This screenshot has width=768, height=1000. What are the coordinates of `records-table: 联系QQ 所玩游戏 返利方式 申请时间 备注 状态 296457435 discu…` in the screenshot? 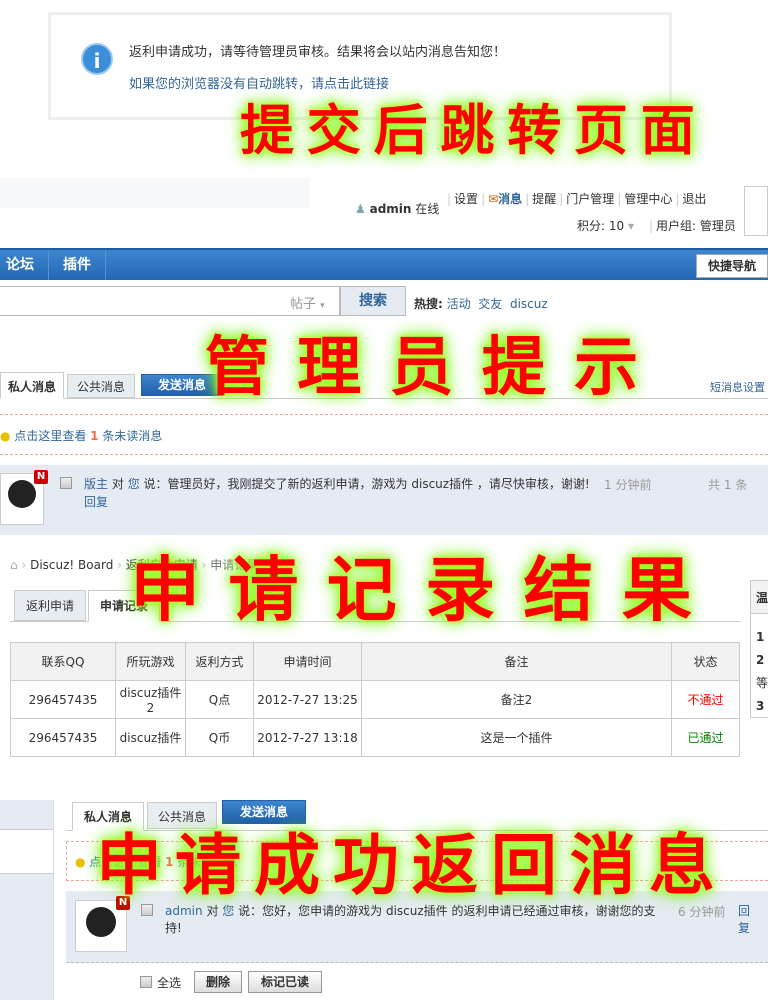 It's located at (375, 699).